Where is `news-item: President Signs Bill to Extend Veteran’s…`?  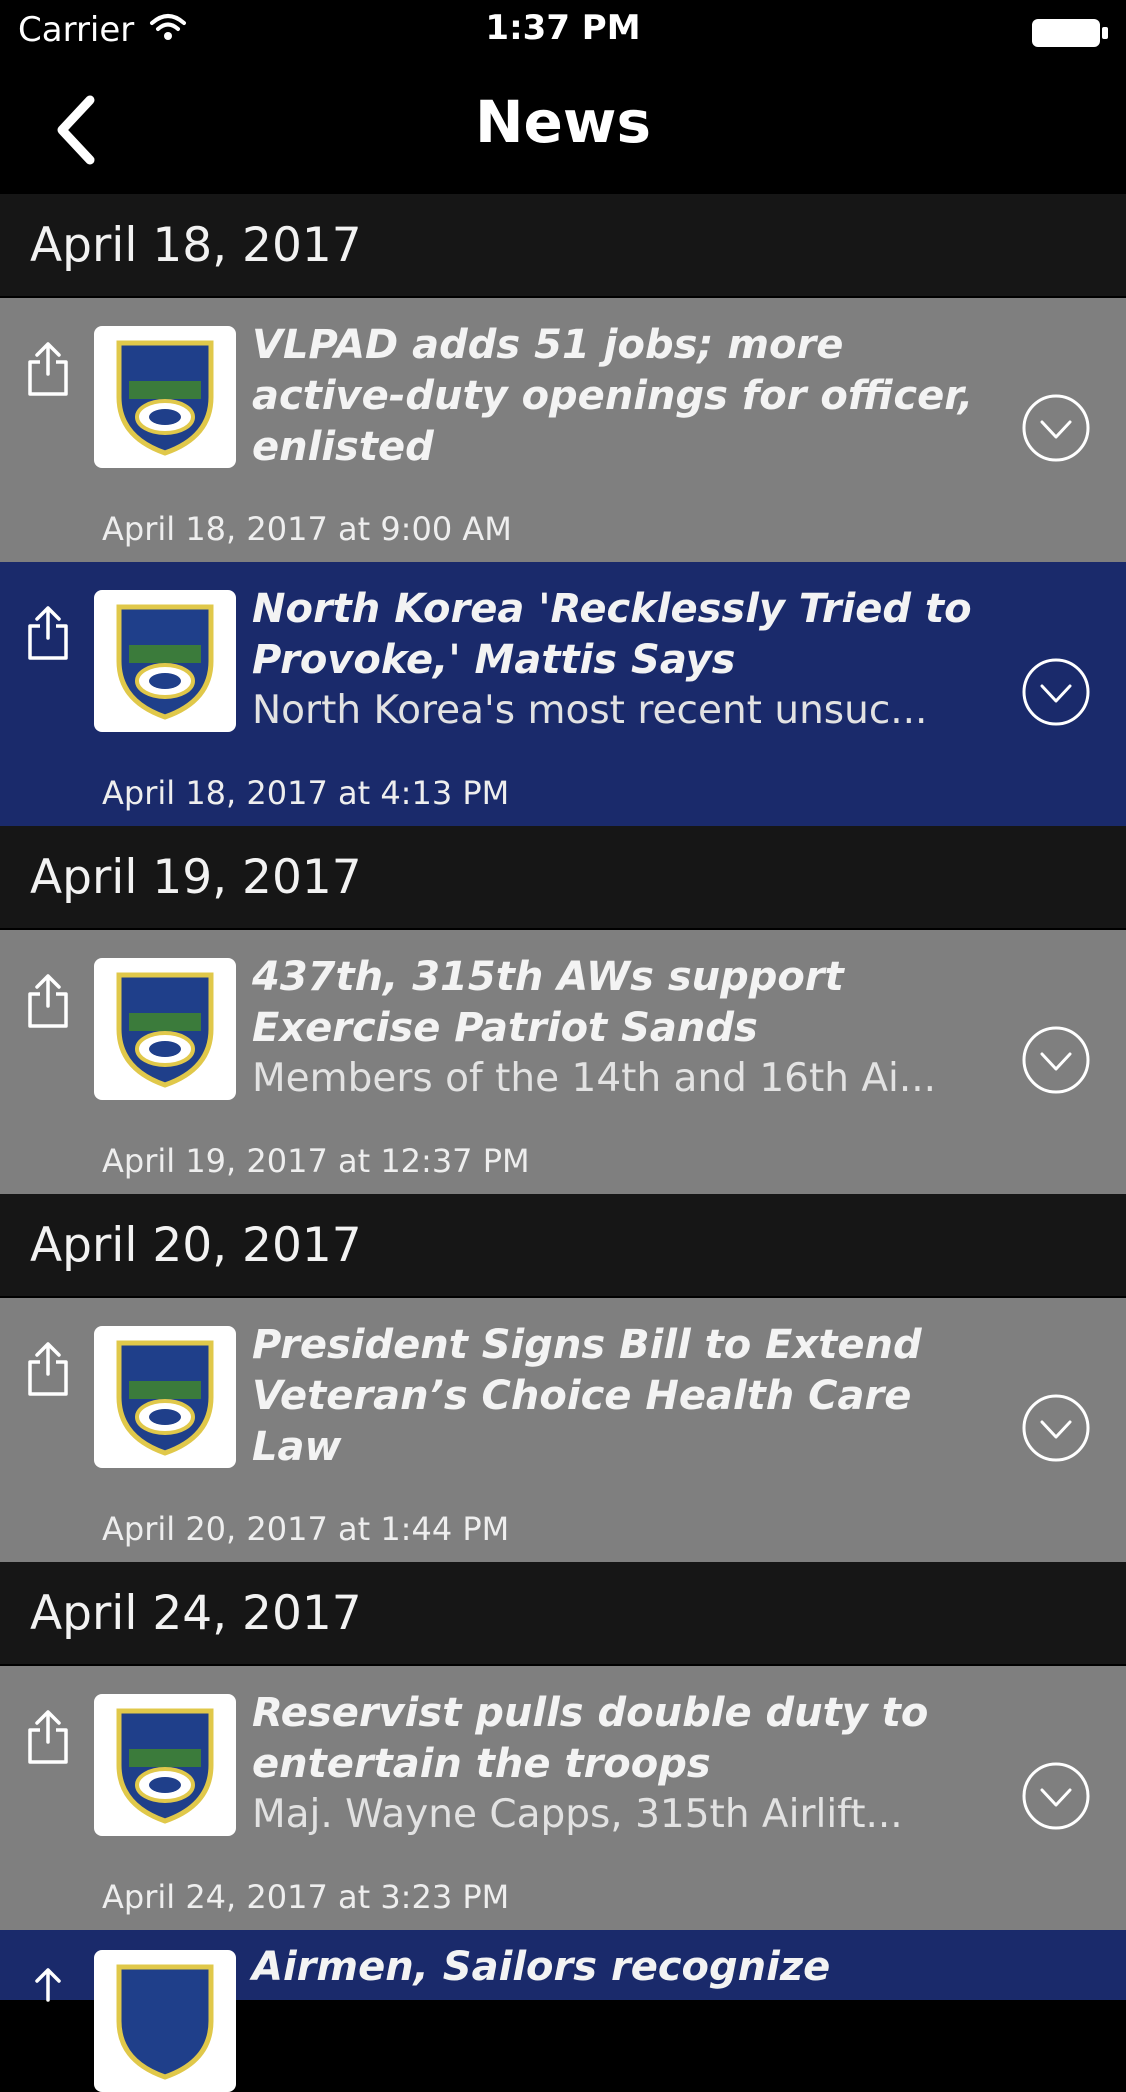
news-item: President Signs Bill to Extend Veteran’s… is located at coordinates (563, 1430).